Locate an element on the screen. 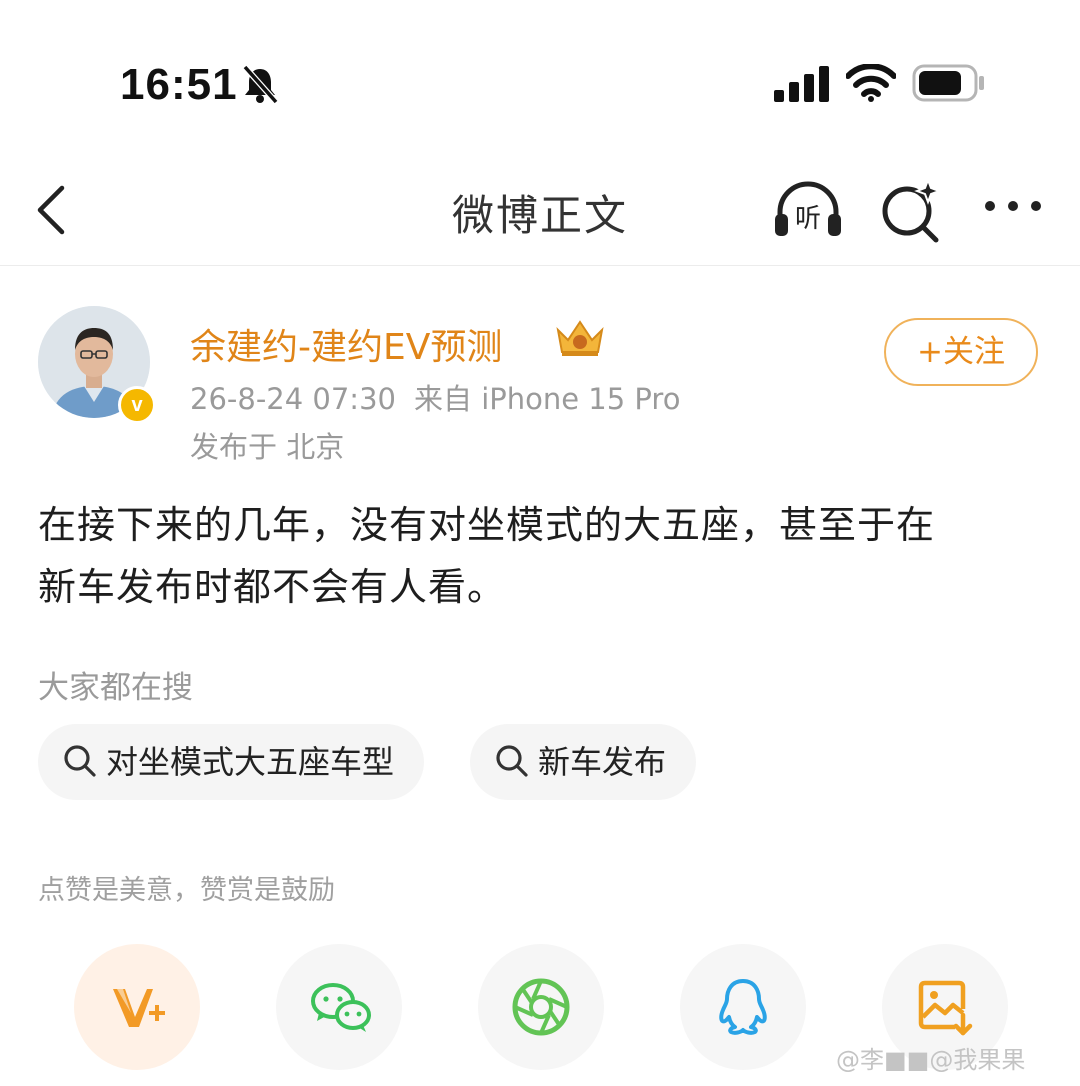  ai-search-button is located at coordinates (911, 212).